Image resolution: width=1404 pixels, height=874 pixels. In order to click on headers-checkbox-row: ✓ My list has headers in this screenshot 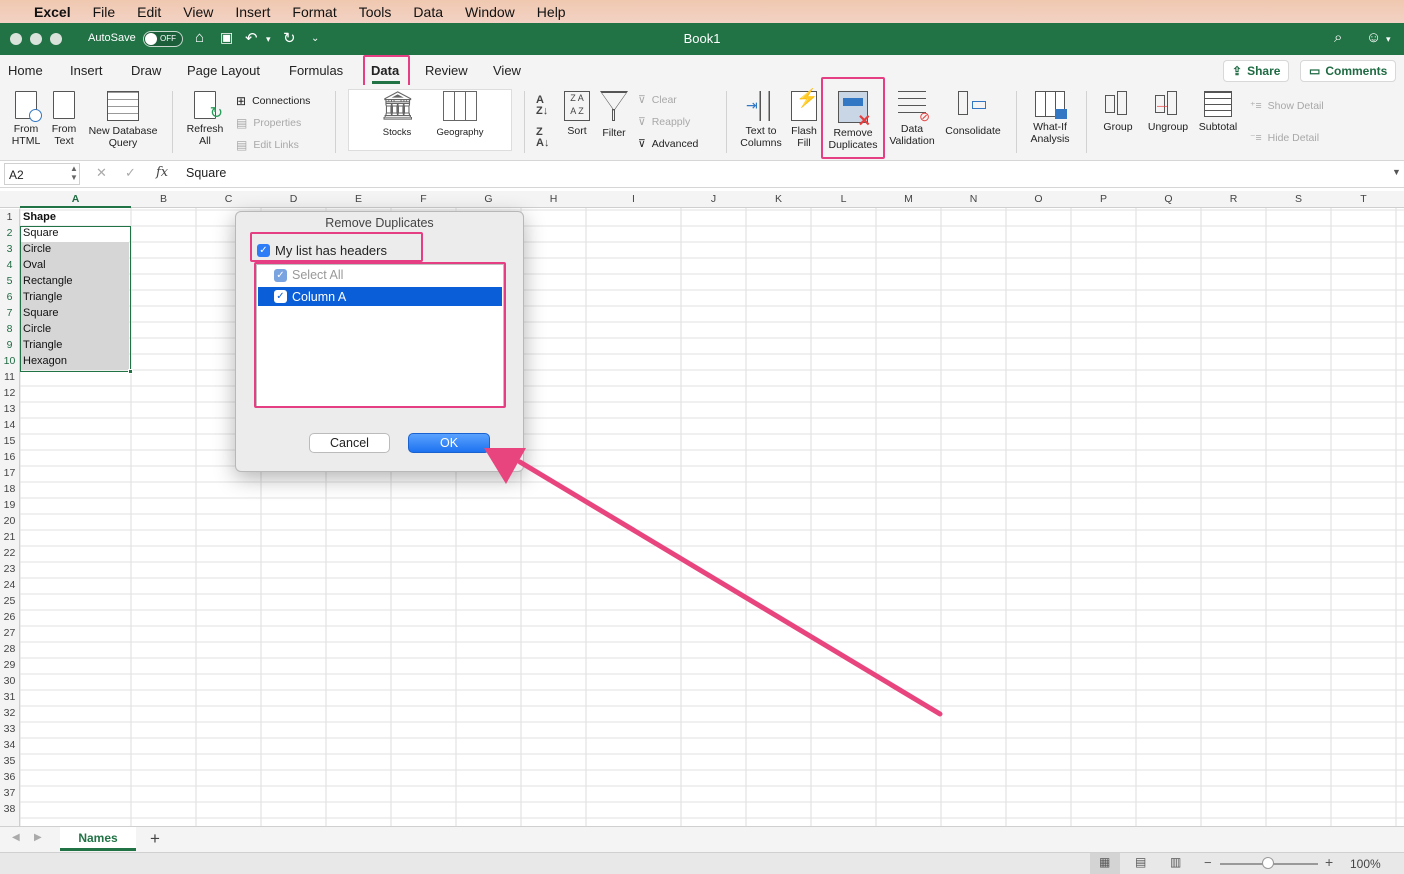, I will do `click(322, 250)`.